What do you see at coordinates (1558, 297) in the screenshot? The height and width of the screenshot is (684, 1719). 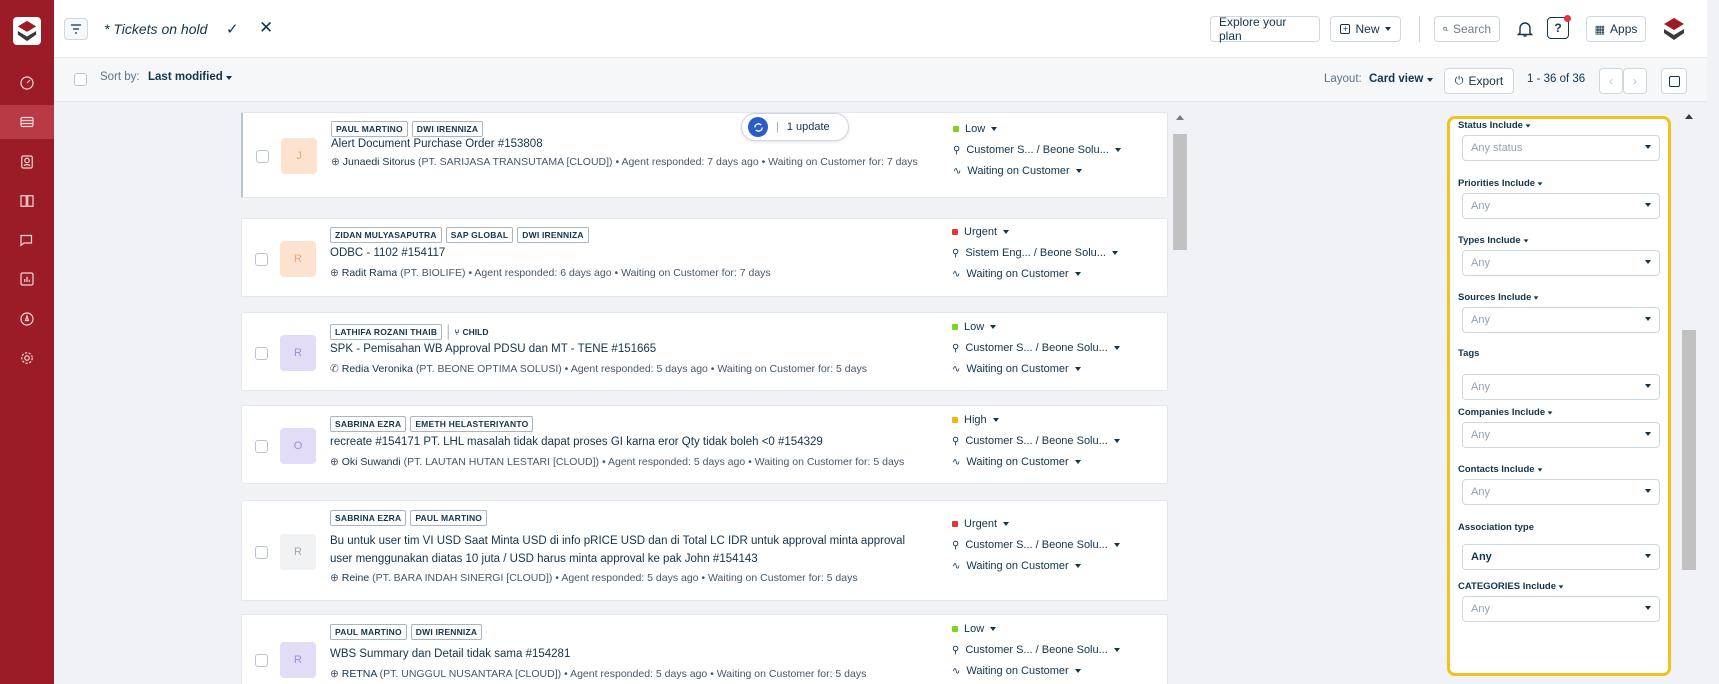 I see `filter-label: Sources Include` at bounding box center [1558, 297].